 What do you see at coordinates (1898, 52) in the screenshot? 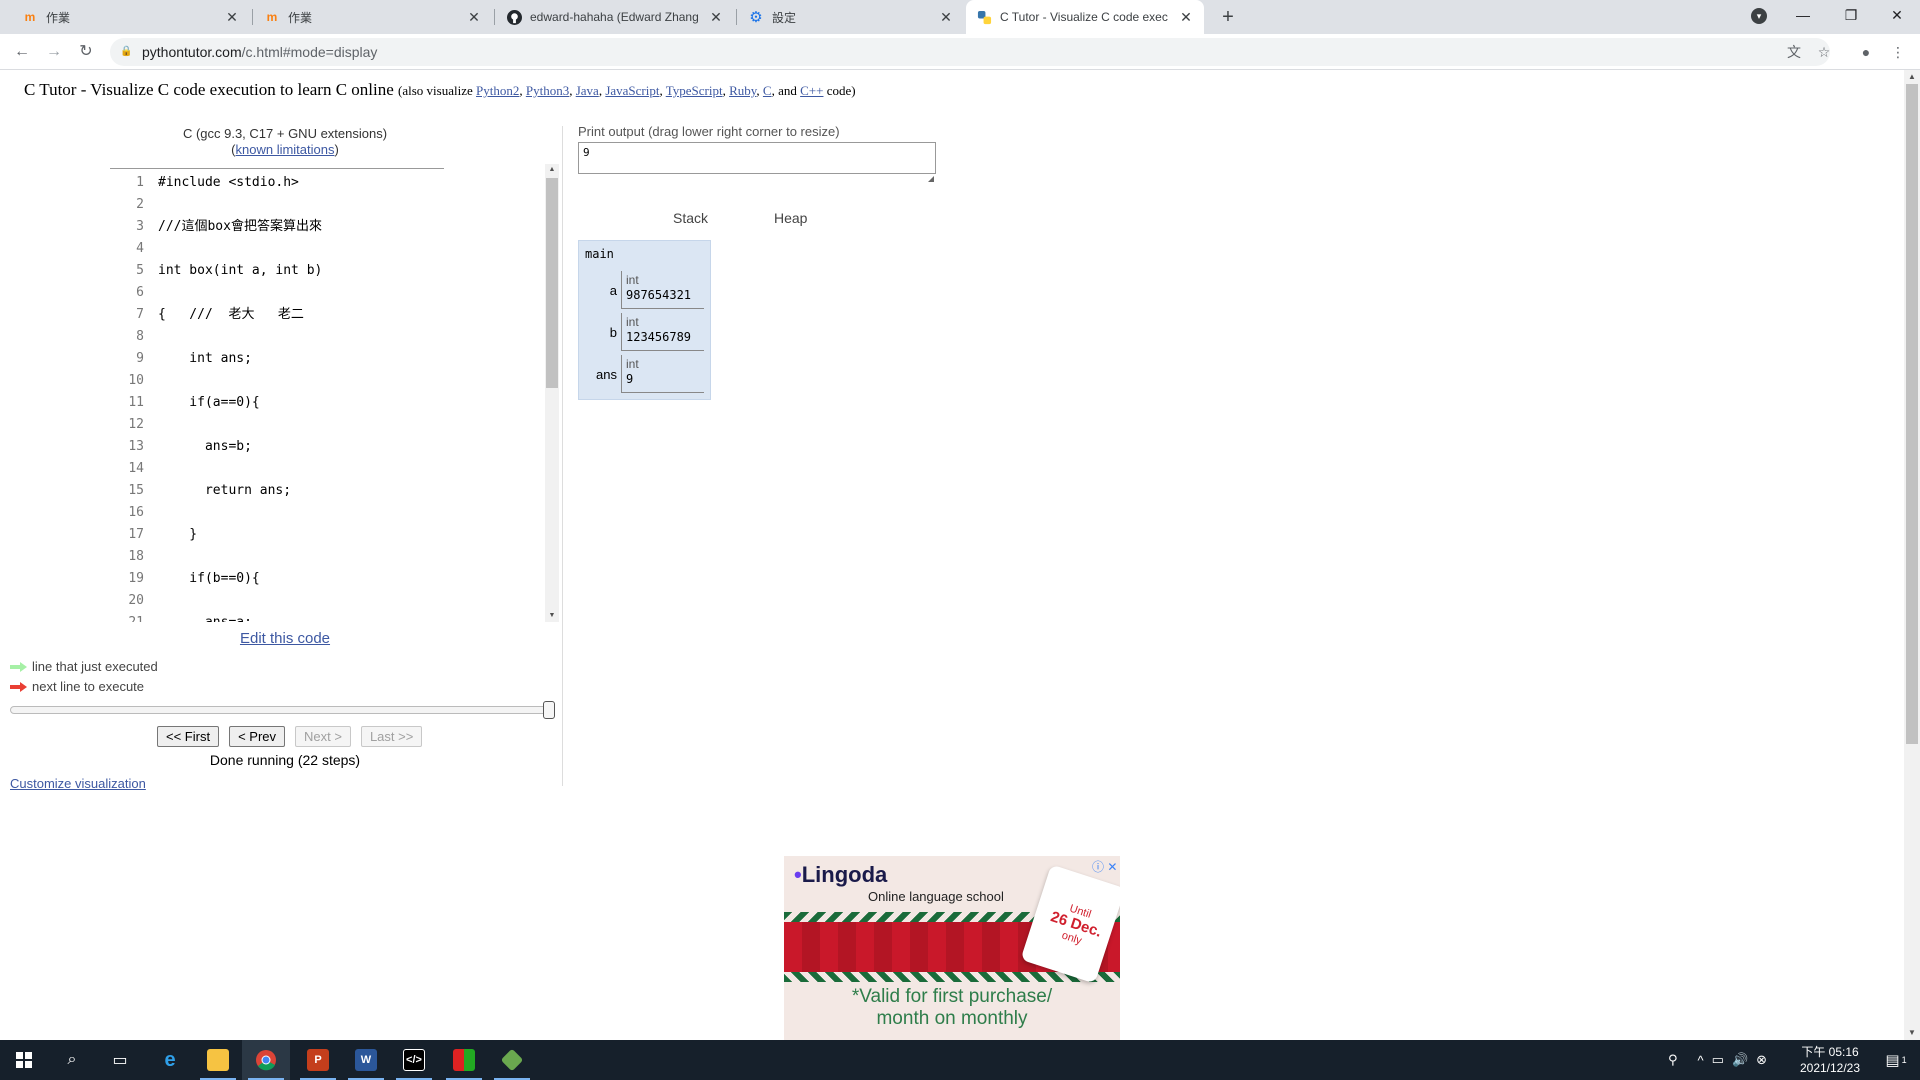
I see `menu-kebab-icon: ⋮` at bounding box center [1898, 52].